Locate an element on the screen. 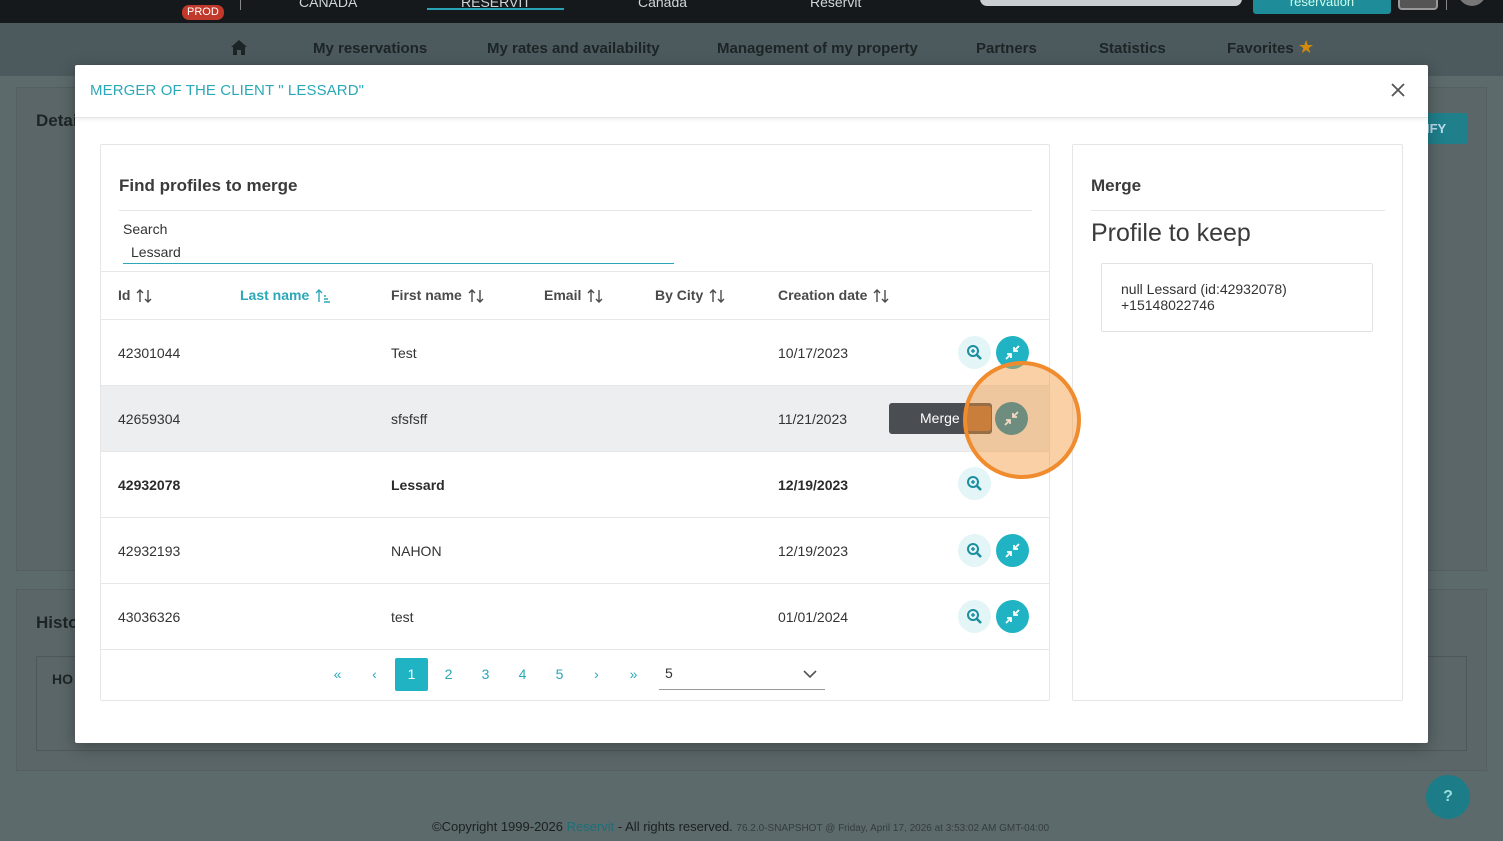 The height and width of the screenshot is (841, 1503). column-last-name: Last name is located at coordinates (285, 295).